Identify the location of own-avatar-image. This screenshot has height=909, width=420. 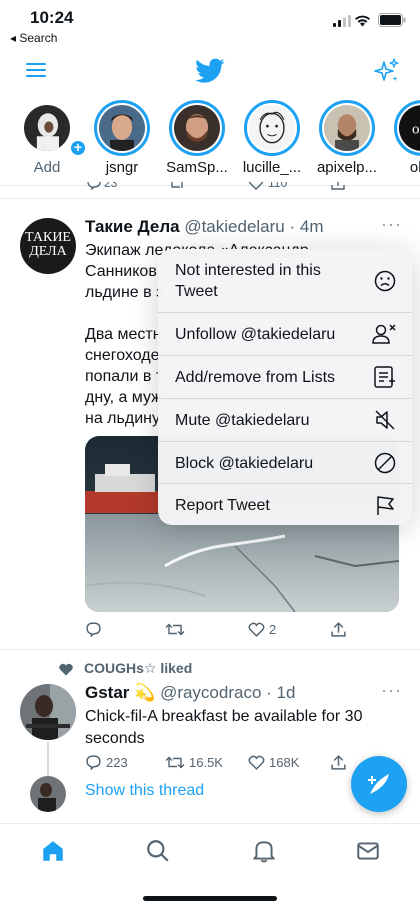
(47, 128).